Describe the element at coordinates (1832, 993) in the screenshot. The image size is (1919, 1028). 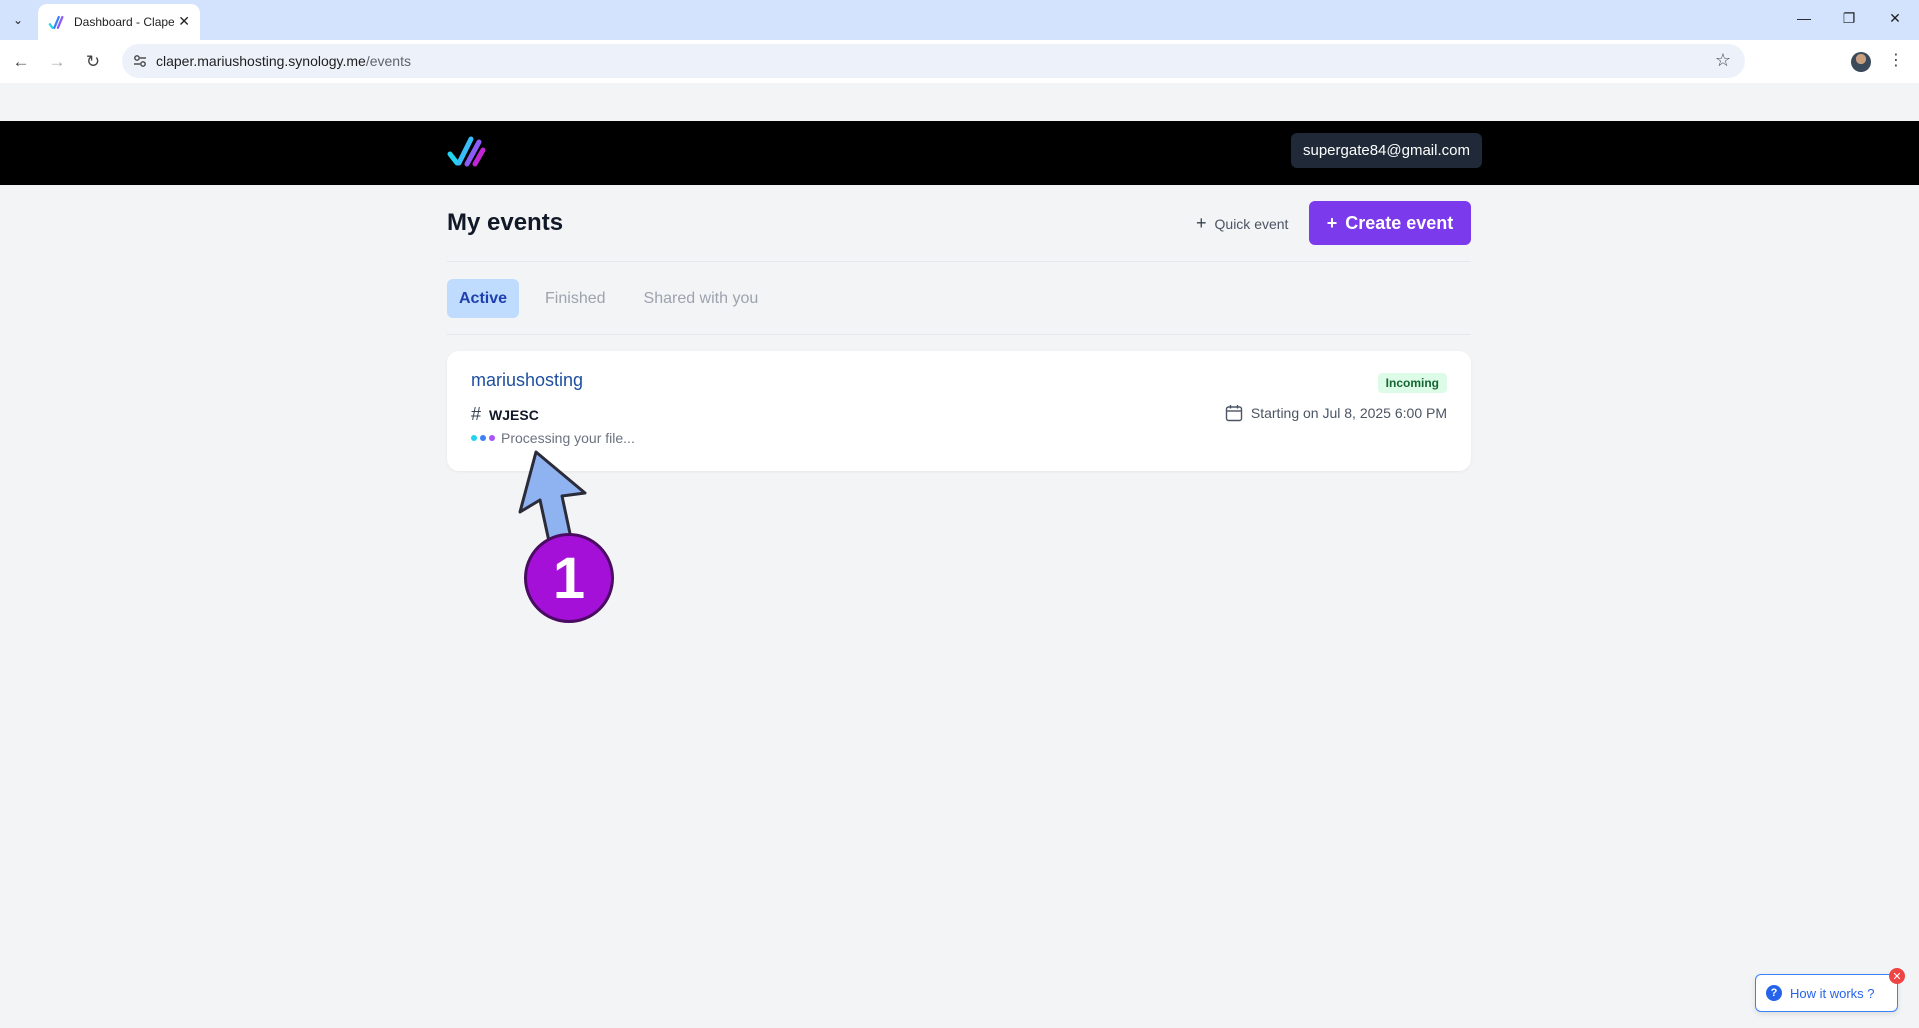
I see `help-label: How it works ?` at that location.